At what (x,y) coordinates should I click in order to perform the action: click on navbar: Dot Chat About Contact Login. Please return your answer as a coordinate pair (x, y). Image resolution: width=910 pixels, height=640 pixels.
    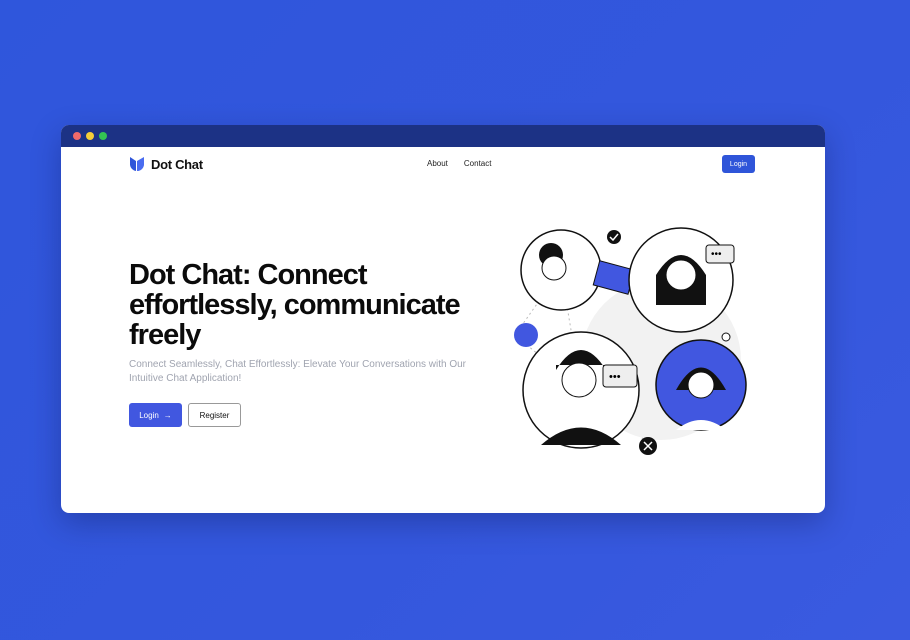
    Looking at the image, I should click on (443, 164).